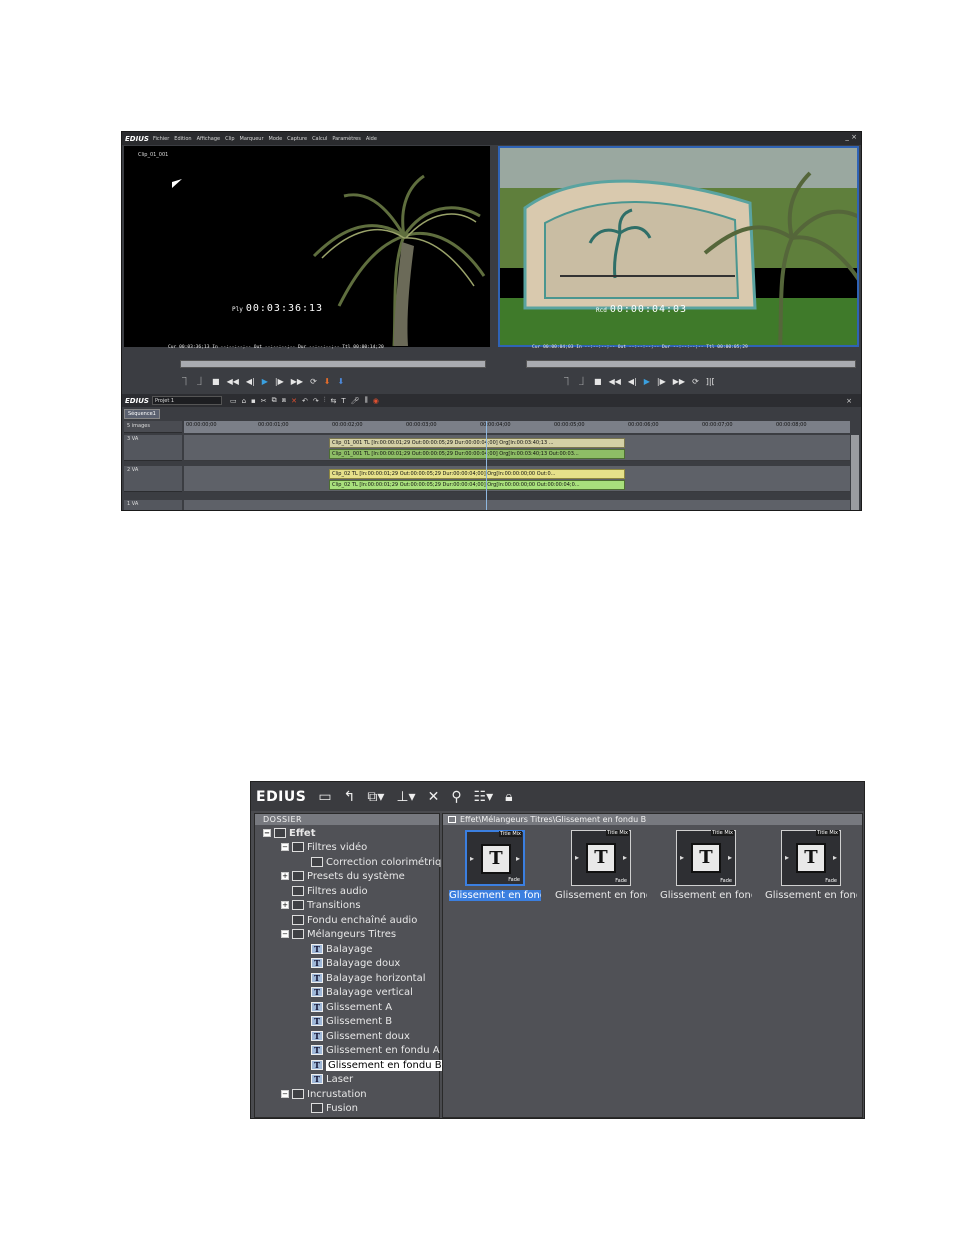 Image resolution: width=954 pixels, height=1235 pixels. Describe the element at coordinates (319, 139) in the screenshot. I see `menu-calcul: Calcul` at that location.